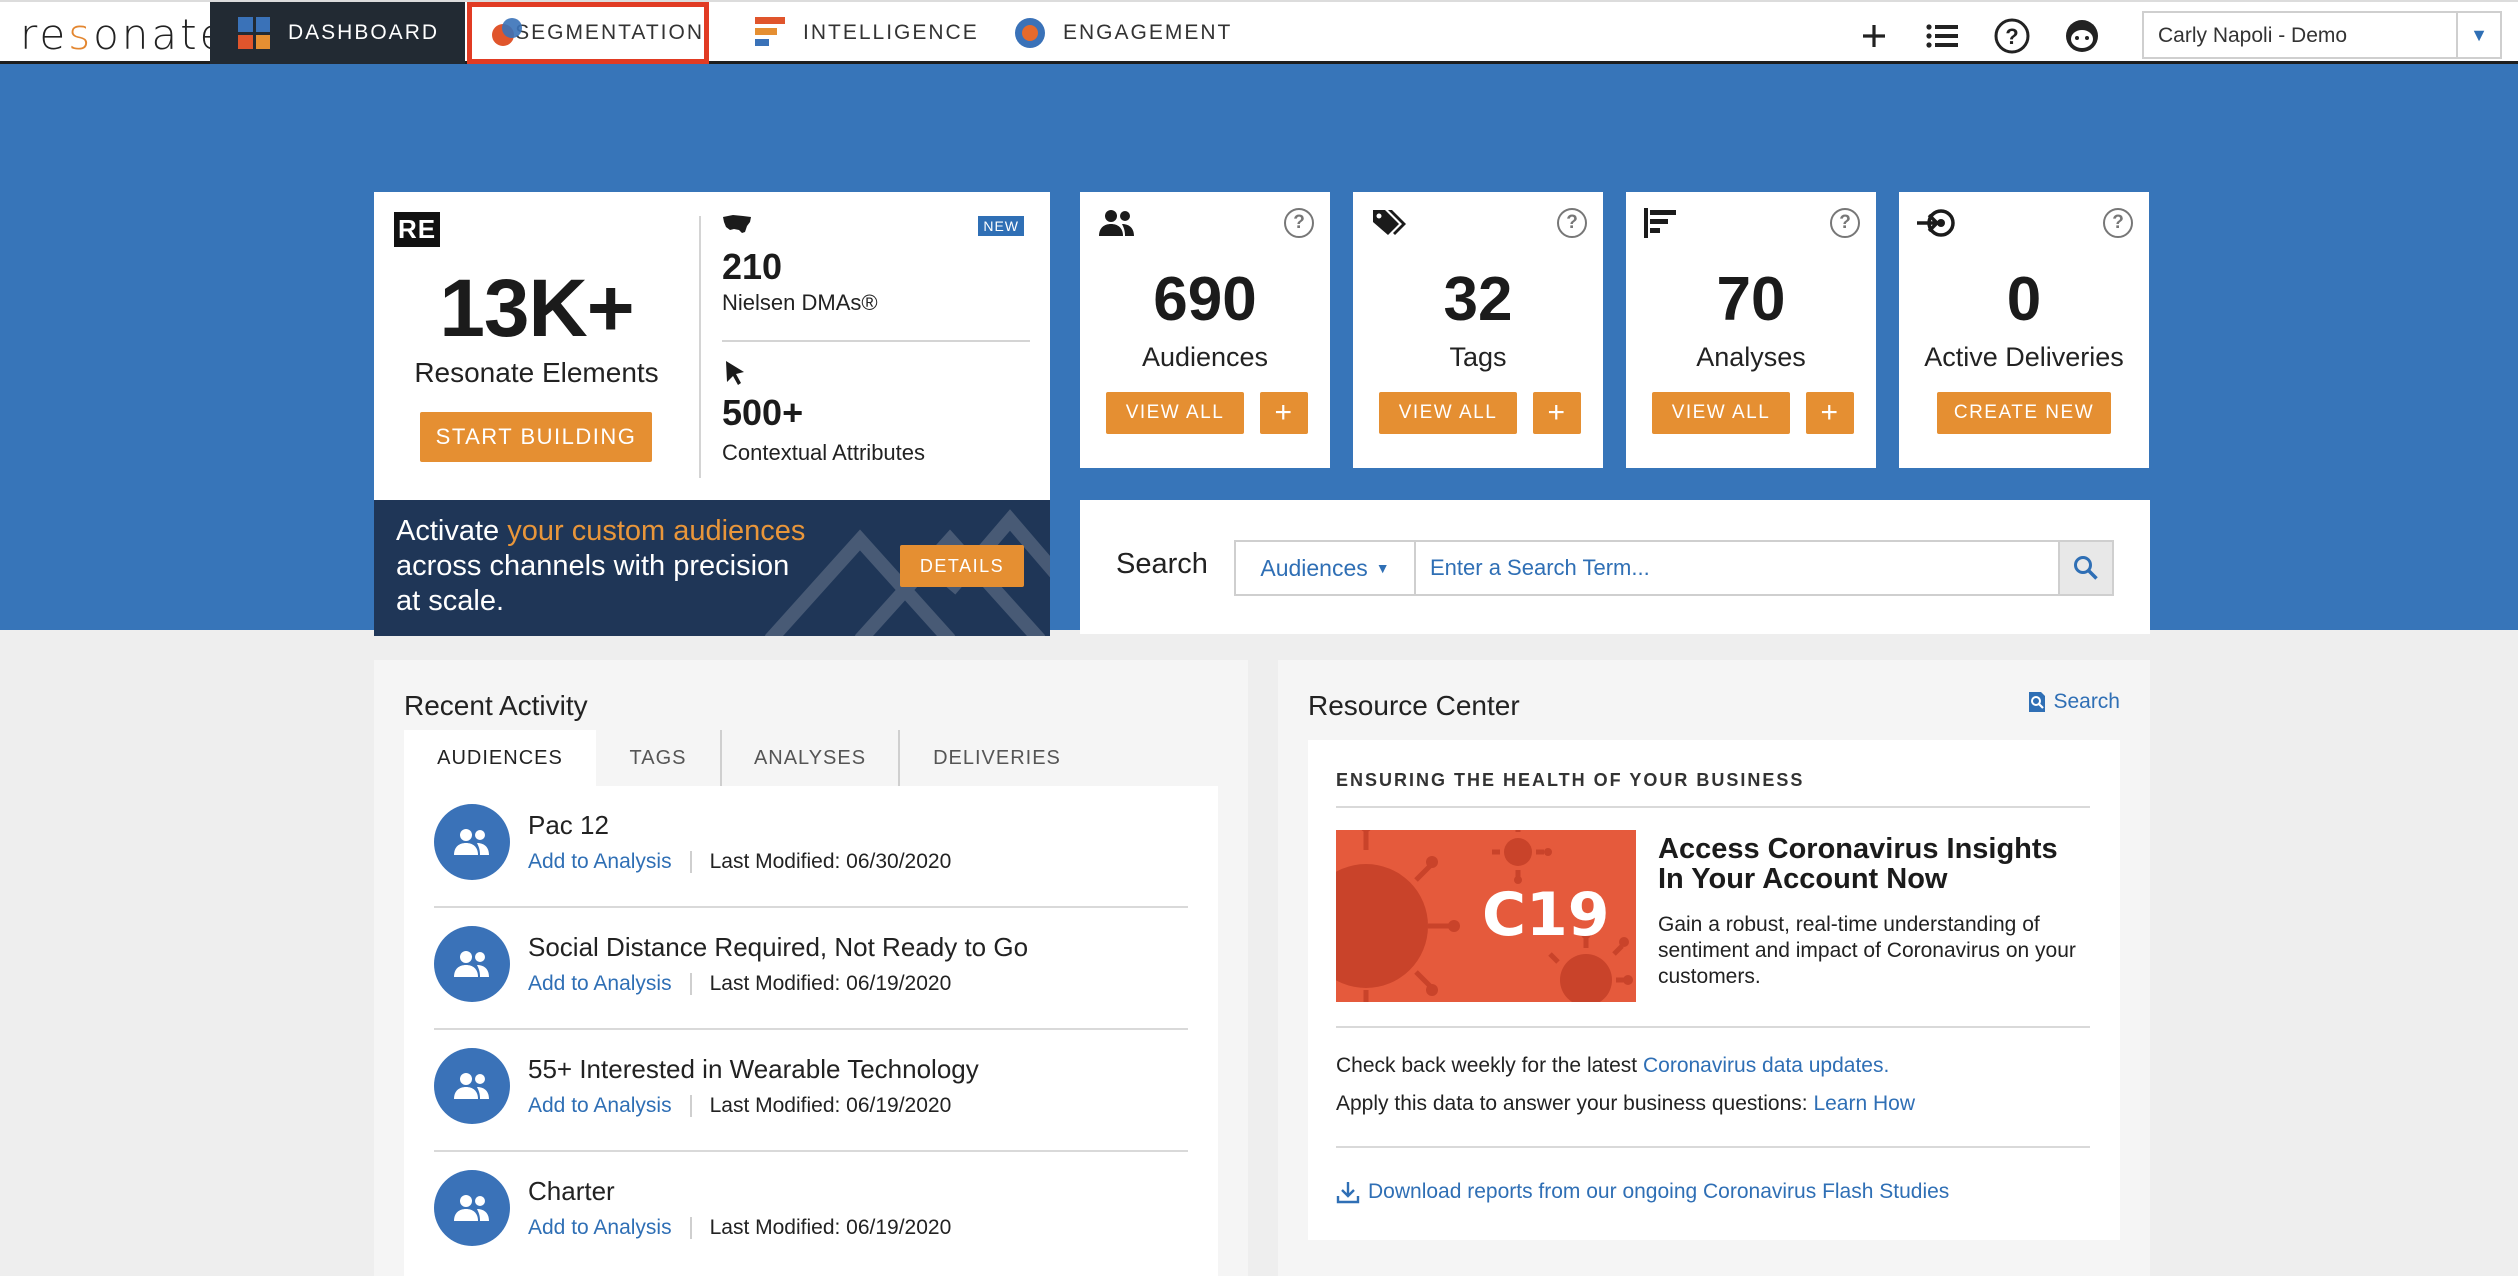  I want to click on item-name: Pac 12, so click(568, 825).